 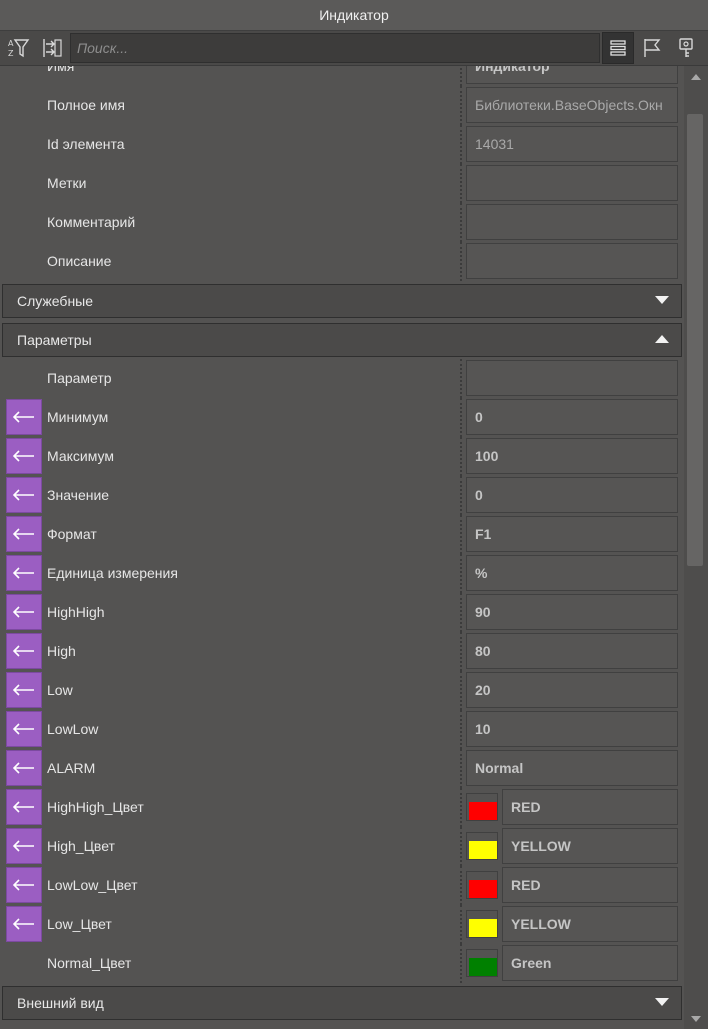 I want to click on chevron-up-icon, so click(x=662, y=339).